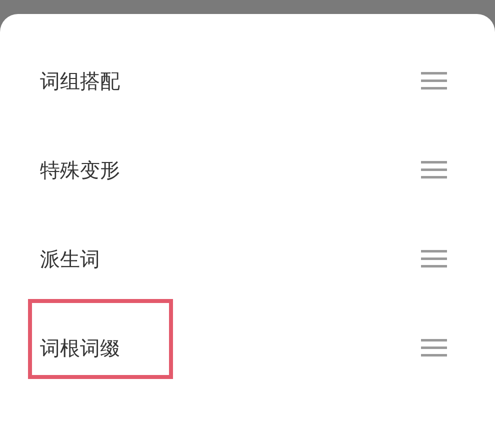 The width and height of the screenshot is (495, 432). Describe the element at coordinates (70, 258) in the screenshot. I see `item-label: 派生词` at that location.